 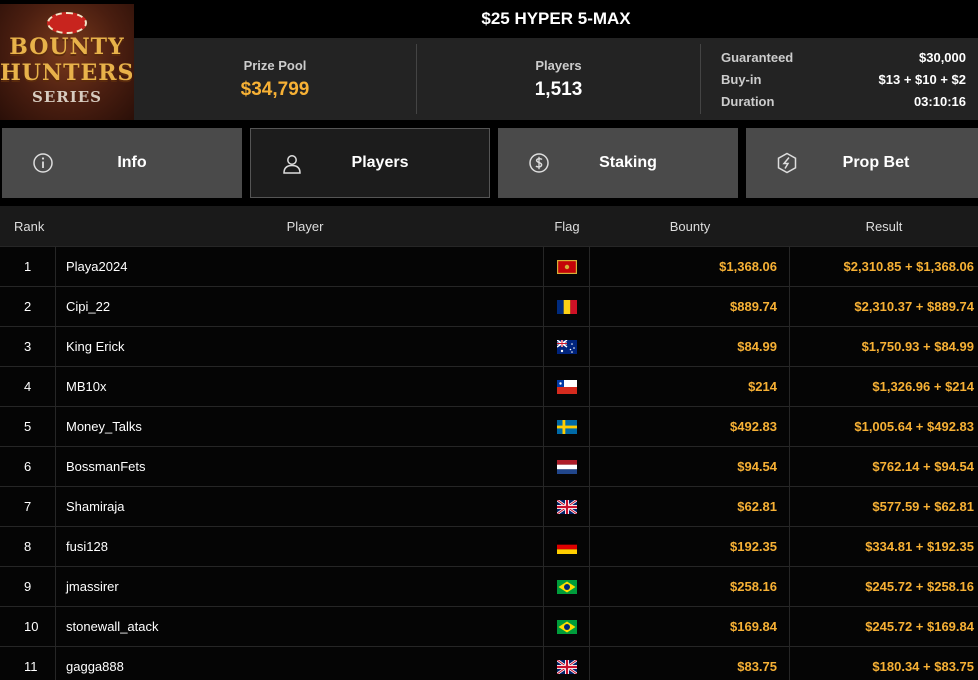 I want to click on player-name: Money_Talks, so click(x=300, y=426).